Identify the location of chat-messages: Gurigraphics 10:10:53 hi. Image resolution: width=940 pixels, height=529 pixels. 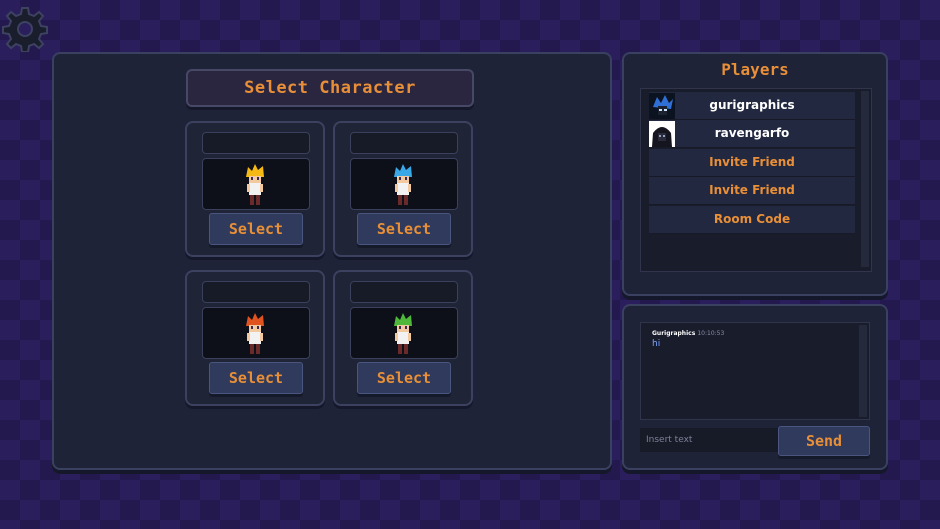
(755, 371).